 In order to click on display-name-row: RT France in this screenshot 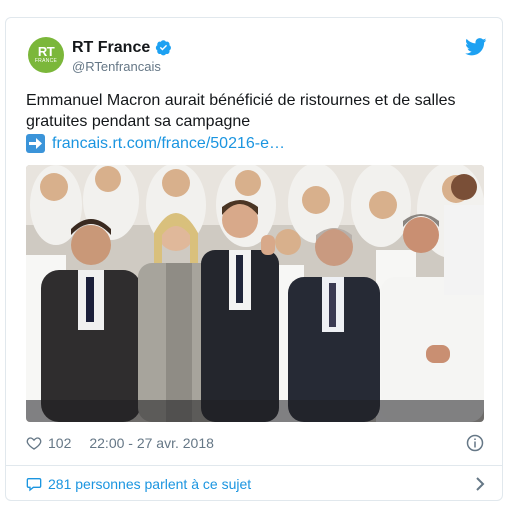, I will do `click(122, 47)`.